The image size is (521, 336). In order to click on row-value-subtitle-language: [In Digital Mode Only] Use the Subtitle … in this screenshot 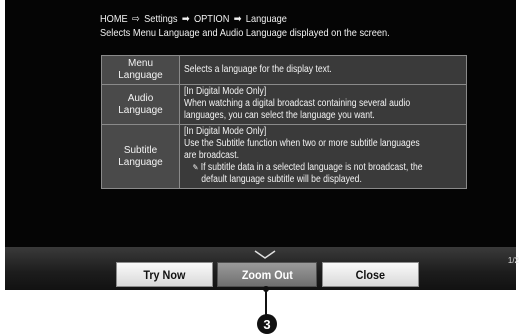, I will do `click(323, 156)`.